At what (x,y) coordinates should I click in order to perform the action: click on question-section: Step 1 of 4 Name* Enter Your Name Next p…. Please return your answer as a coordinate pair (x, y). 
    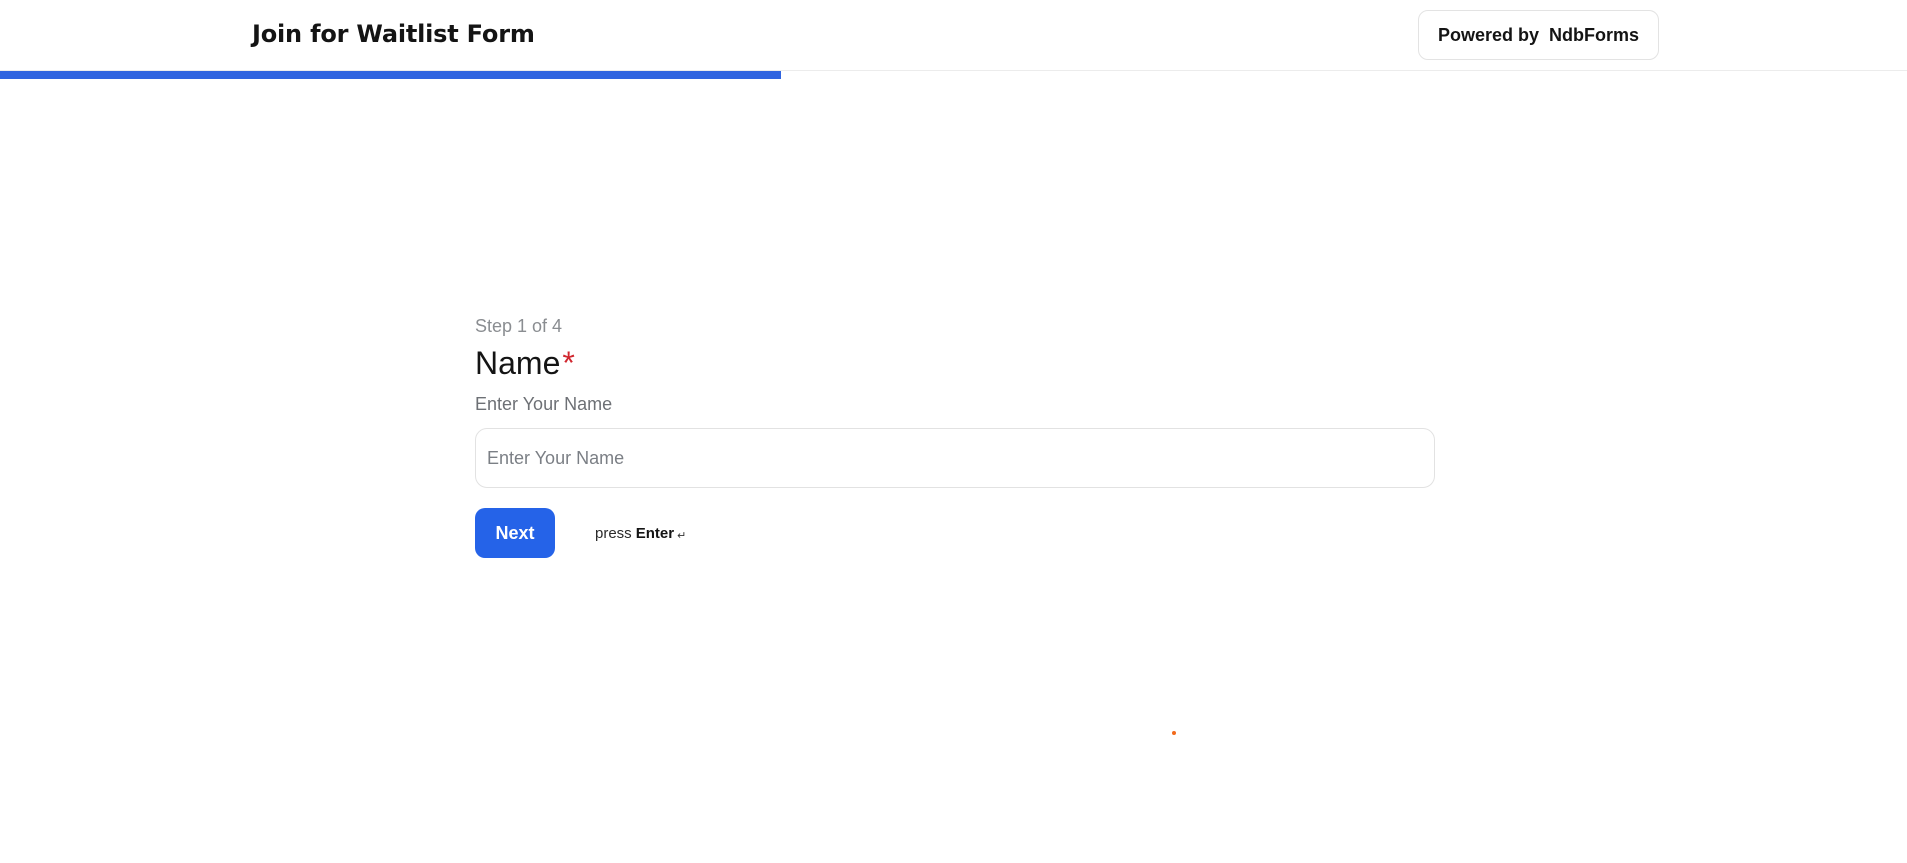
    Looking at the image, I should click on (955, 437).